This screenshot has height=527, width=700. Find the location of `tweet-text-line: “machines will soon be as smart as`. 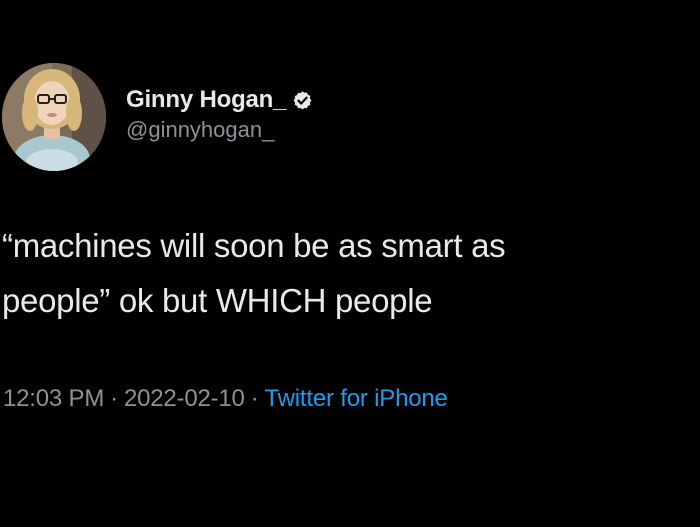

tweet-text-line: “machines will soon be as smart as is located at coordinates (254, 245).